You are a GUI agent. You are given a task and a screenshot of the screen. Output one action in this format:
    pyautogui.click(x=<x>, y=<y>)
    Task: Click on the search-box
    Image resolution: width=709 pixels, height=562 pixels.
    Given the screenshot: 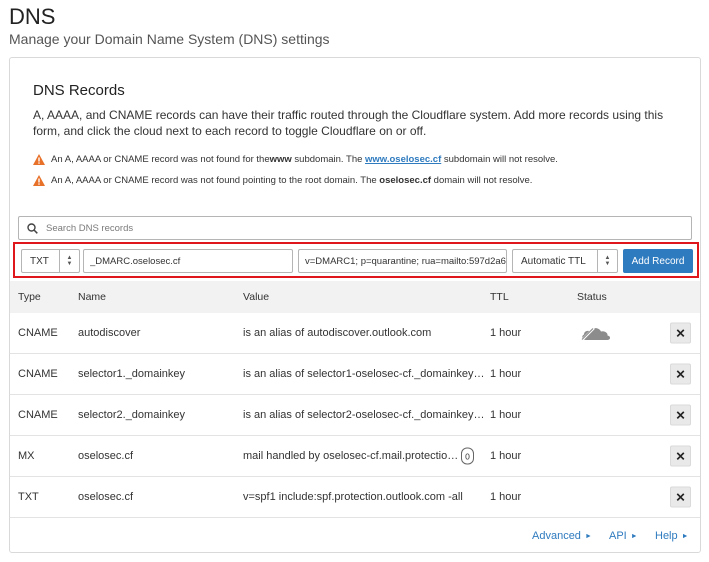 What is the action you would take?
    pyautogui.click(x=355, y=228)
    